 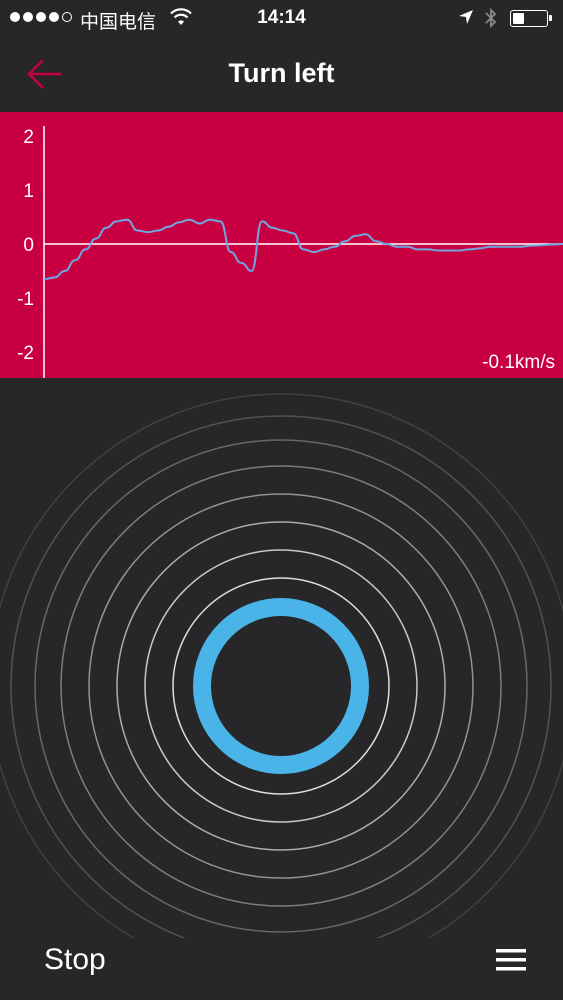 I want to click on y-tick-label: 2, so click(x=28, y=137).